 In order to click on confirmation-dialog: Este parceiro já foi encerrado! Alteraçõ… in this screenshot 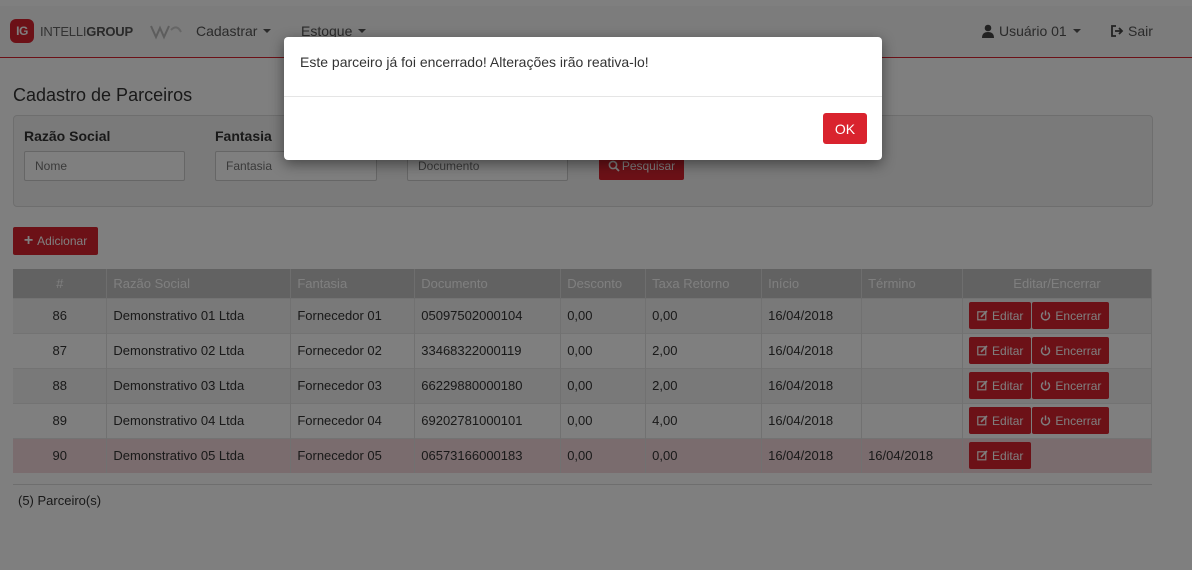, I will do `click(583, 98)`.